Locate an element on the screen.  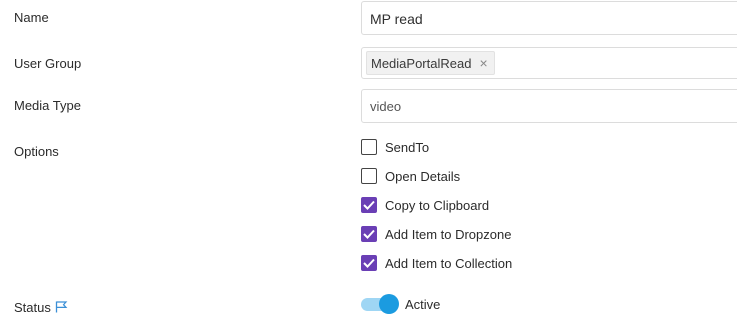
media-type-label: Media Type is located at coordinates (47, 105).